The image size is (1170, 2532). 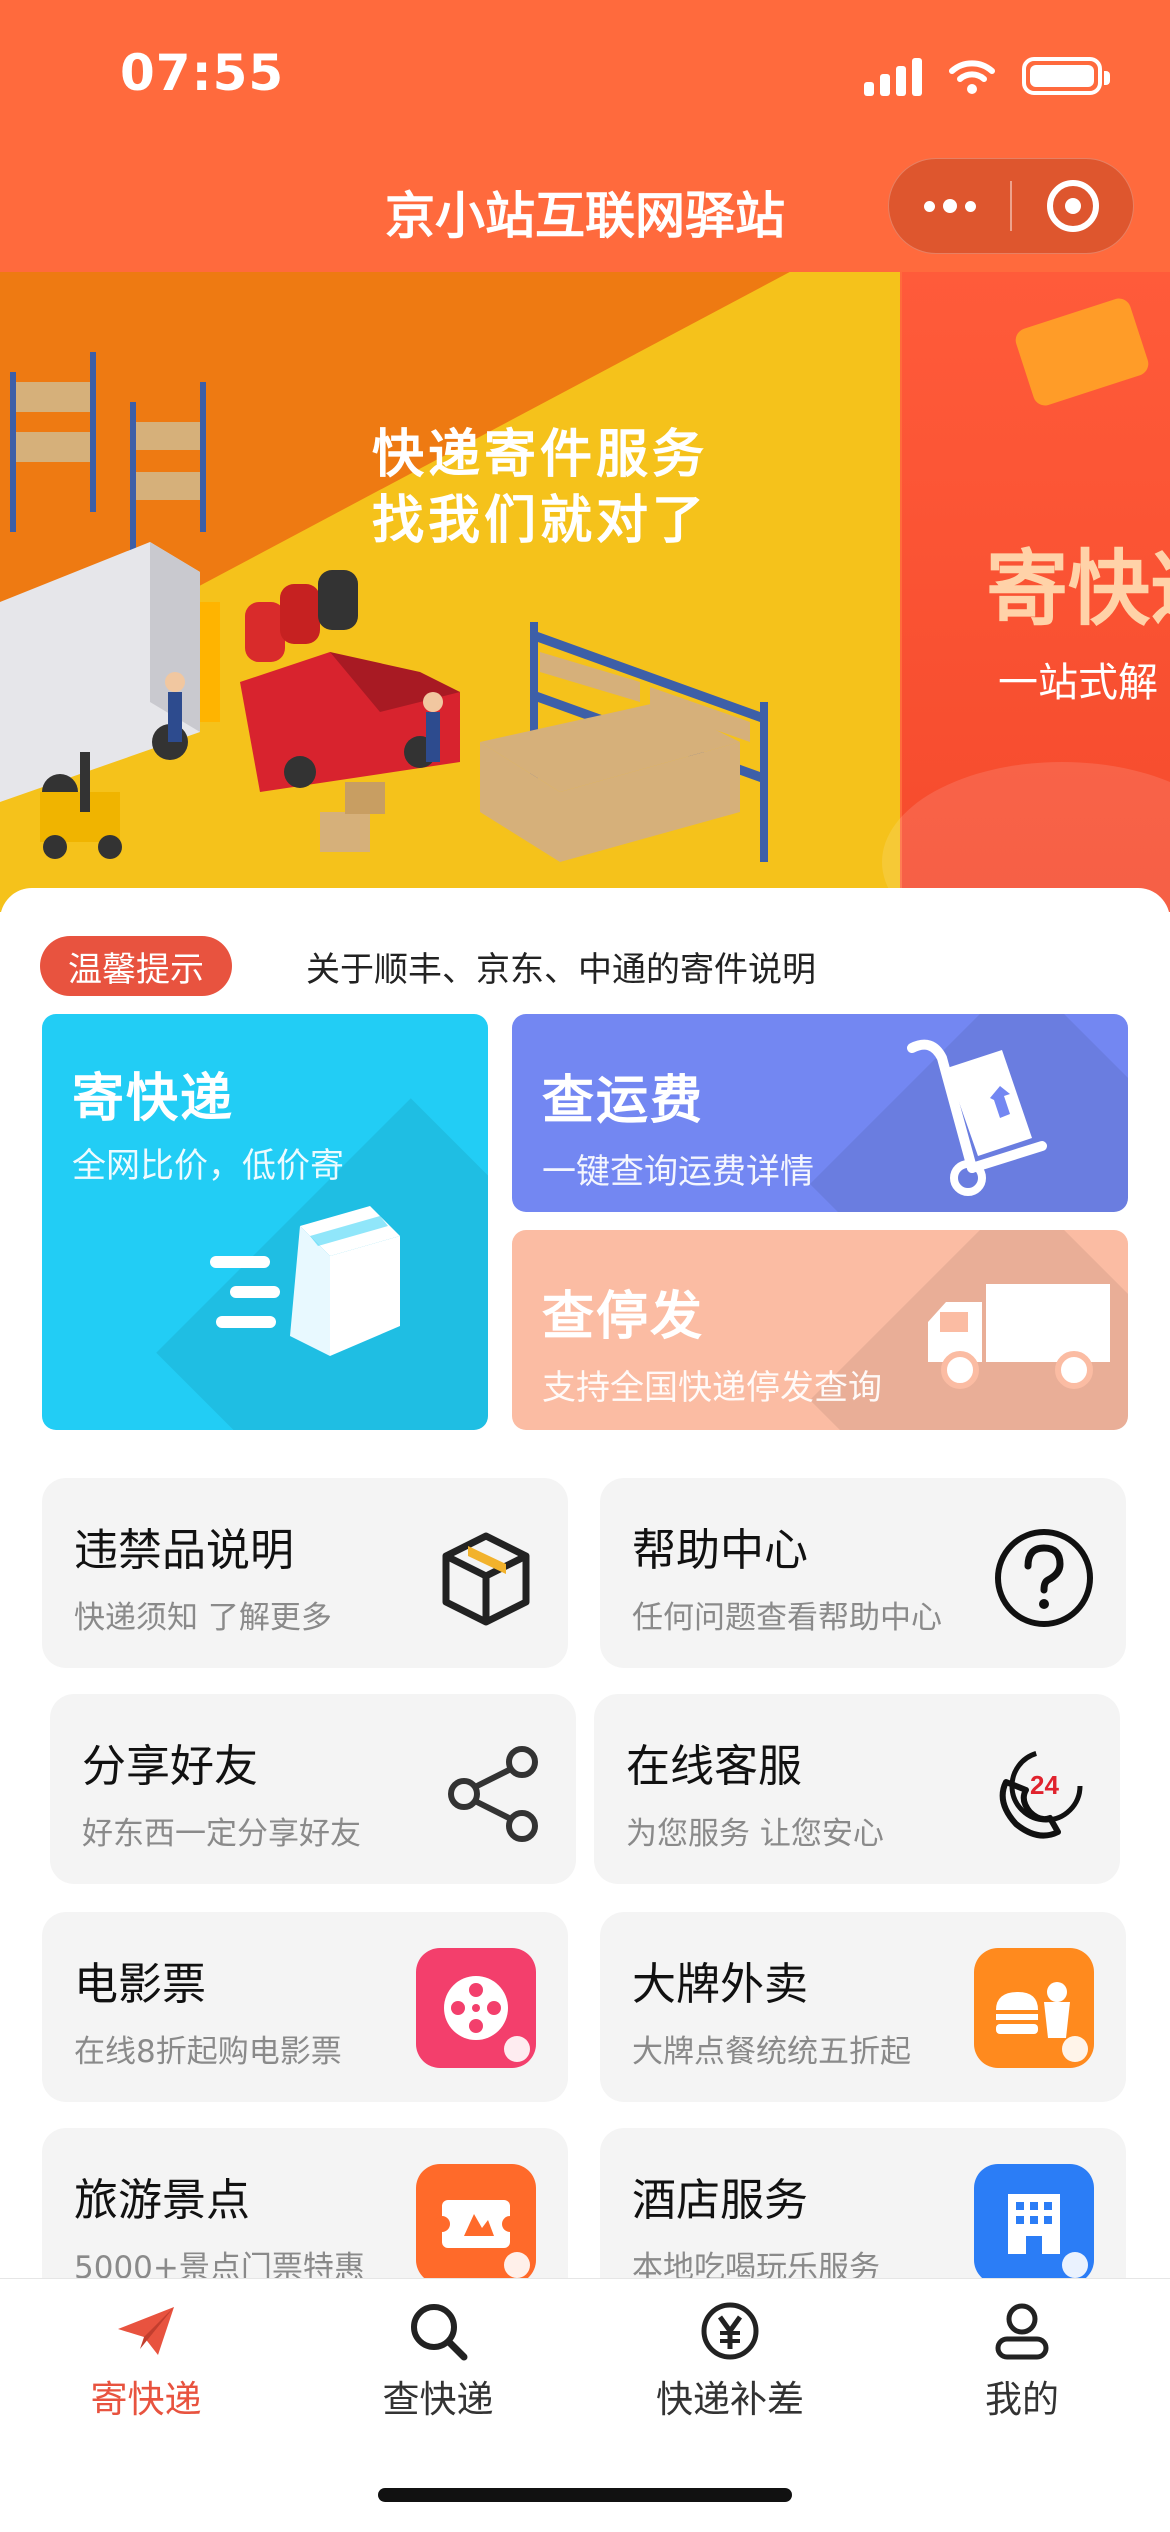 I want to click on tile-subtitle: 一键查询运费详情, so click(x=678, y=1172).